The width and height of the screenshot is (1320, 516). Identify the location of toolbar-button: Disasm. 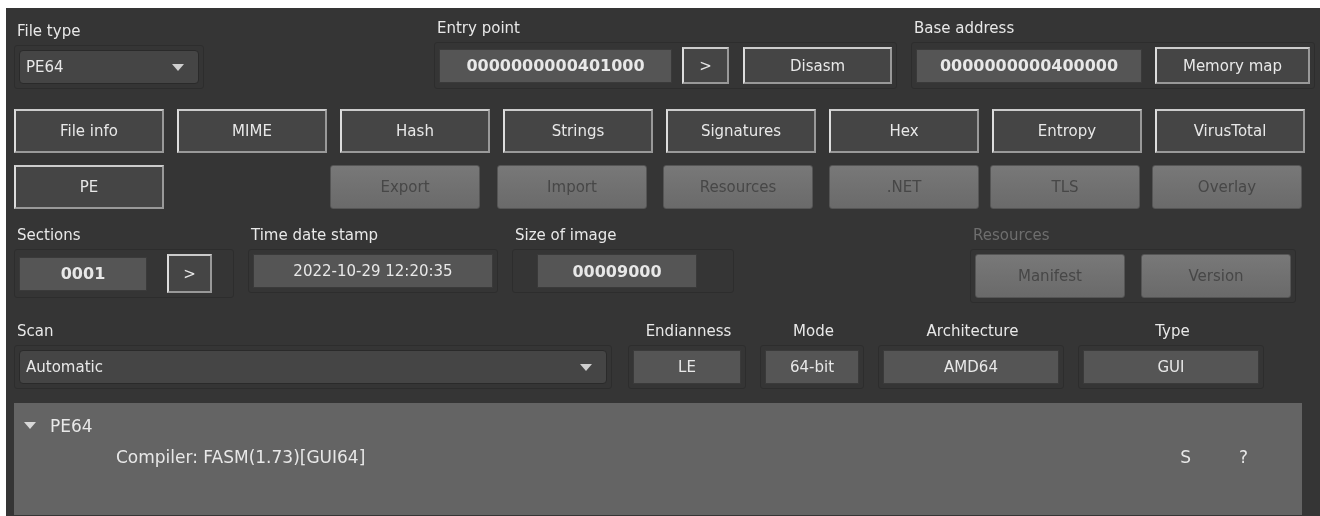
(817, 65).